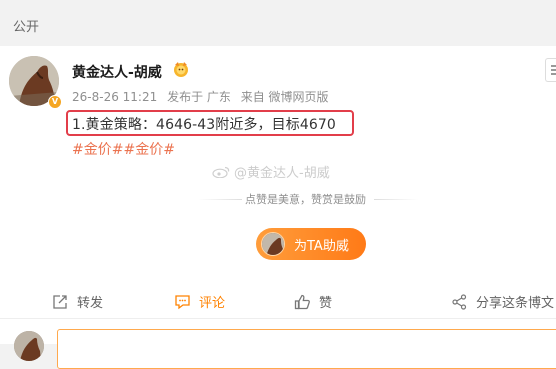 This screenshot has height=369, width=556. I want to click on share-icon, so click(459, 302).